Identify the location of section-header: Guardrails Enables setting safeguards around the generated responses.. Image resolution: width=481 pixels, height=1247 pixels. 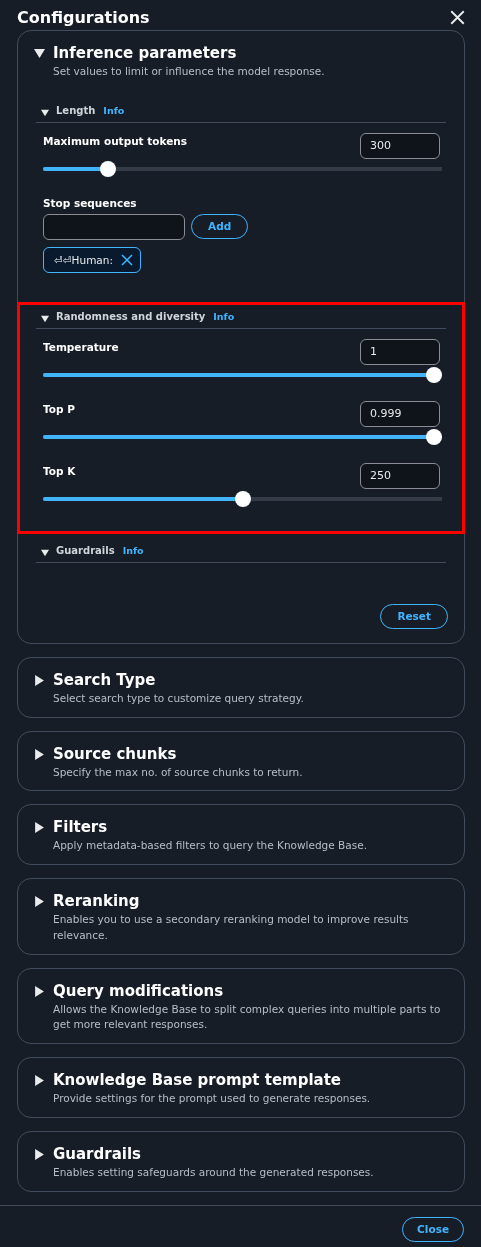
(241, 1162).